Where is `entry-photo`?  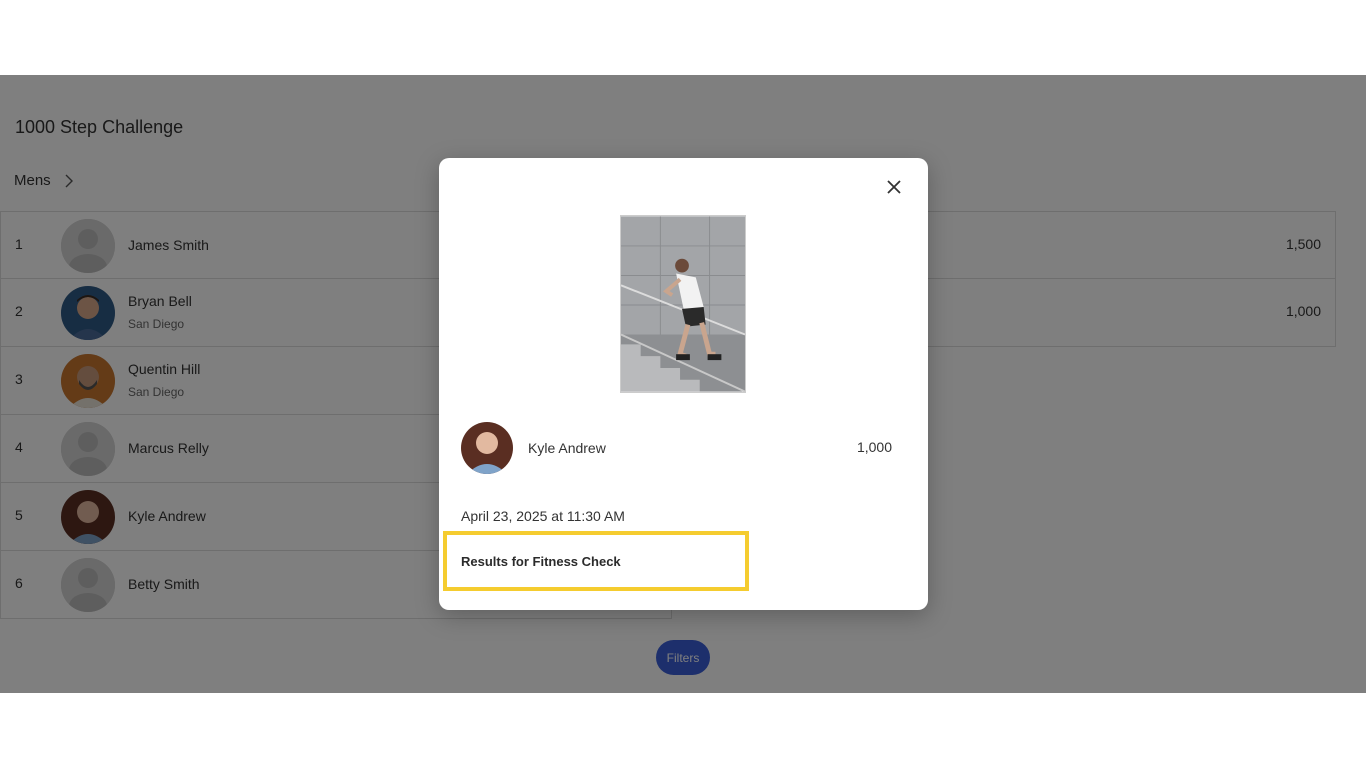
entry-photo is located at coordinates (683, 304).